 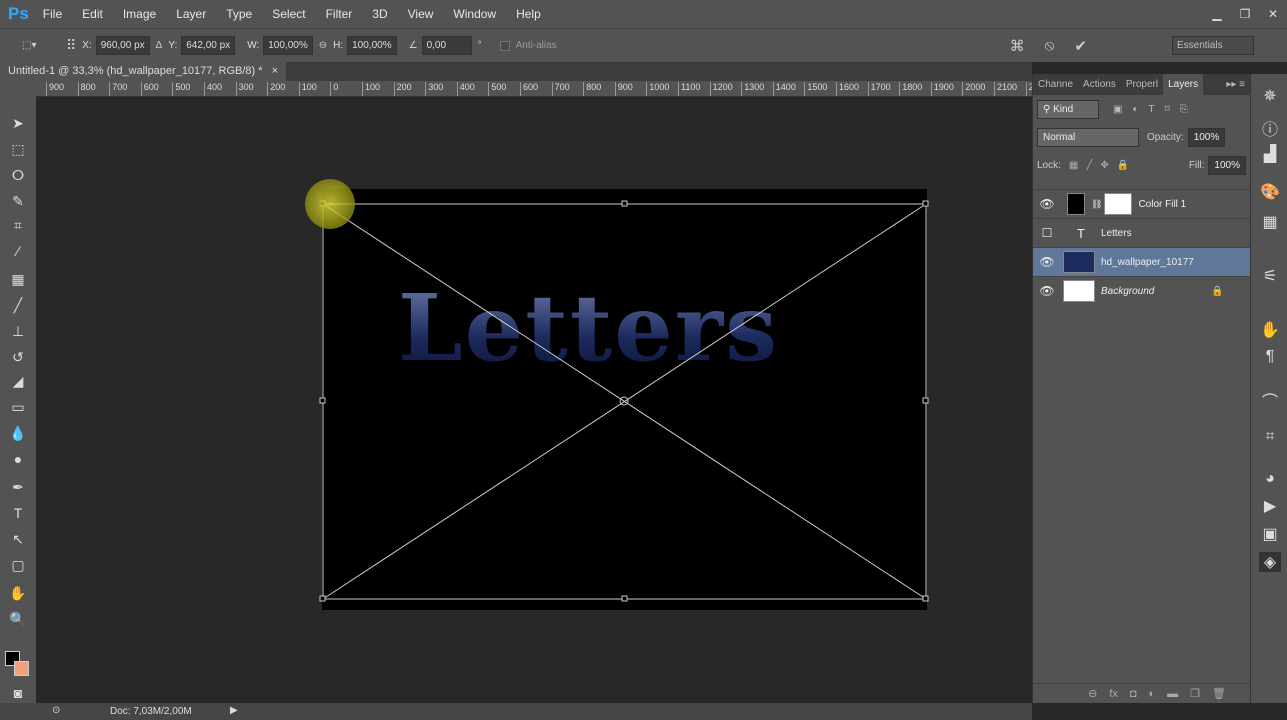 I want to click on opacity-input: 100%, so click(x=1206, y=137).